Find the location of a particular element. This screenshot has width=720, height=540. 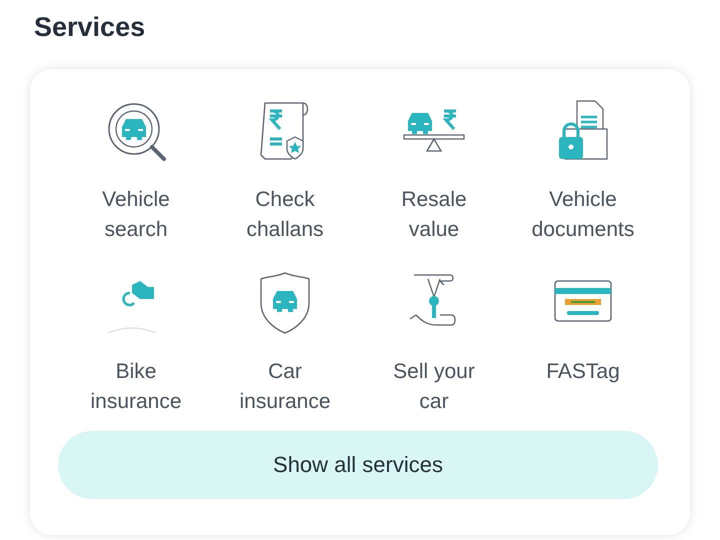

service-label: Bike insurance is located at coordinates (136, 387).